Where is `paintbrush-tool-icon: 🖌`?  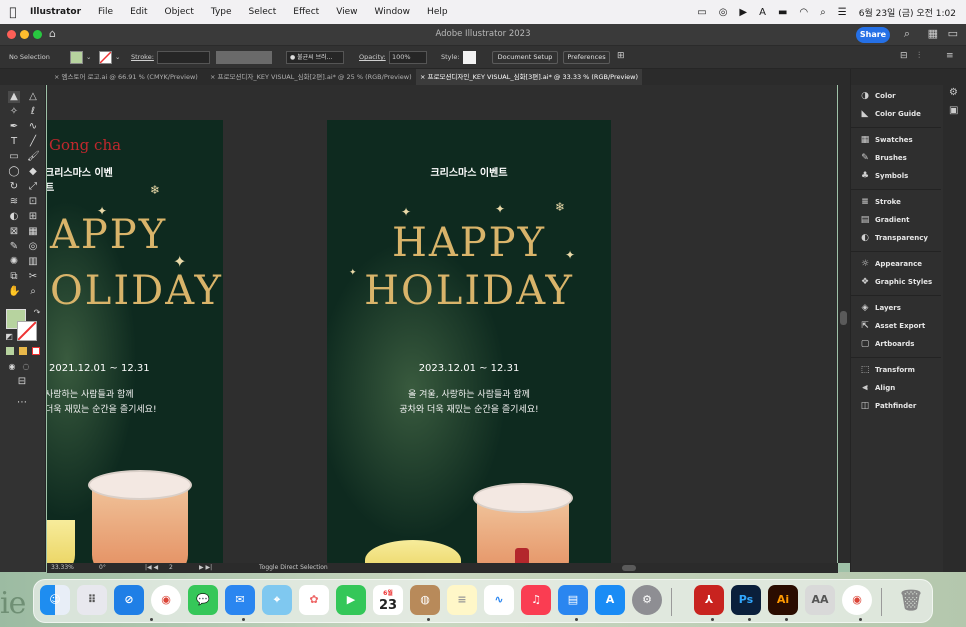 paintbrush-tool-icon: 🖌 is located at coordinates (33, 157).